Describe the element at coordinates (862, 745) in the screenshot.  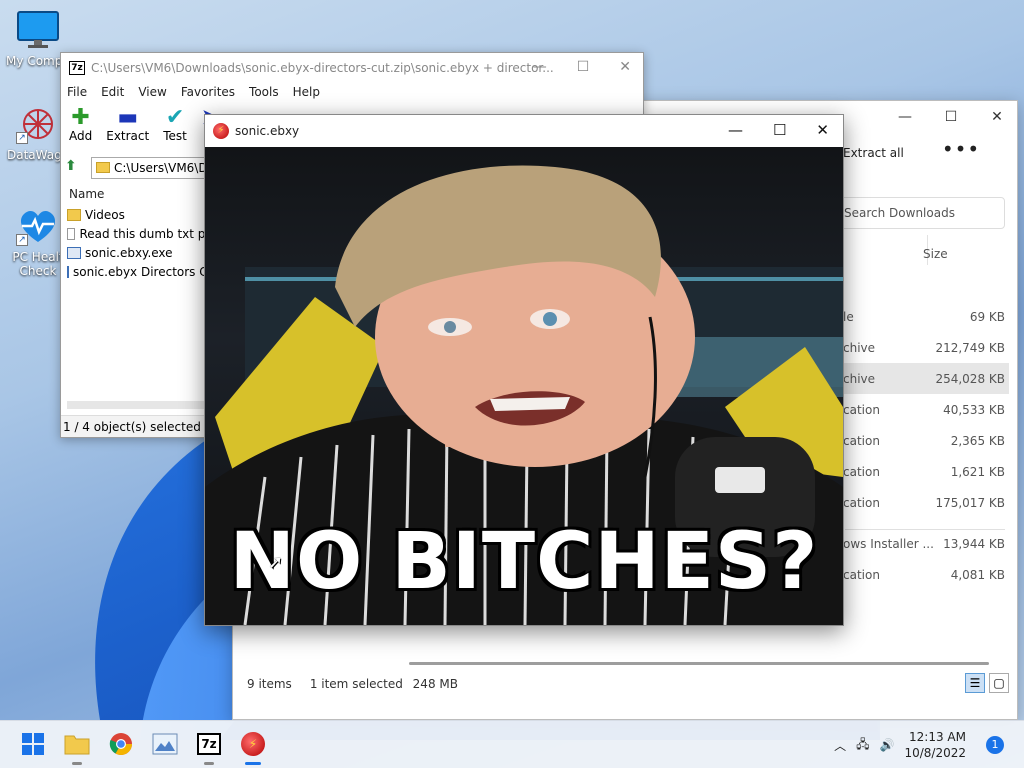
I see `network-icon: 🖧` at that location.